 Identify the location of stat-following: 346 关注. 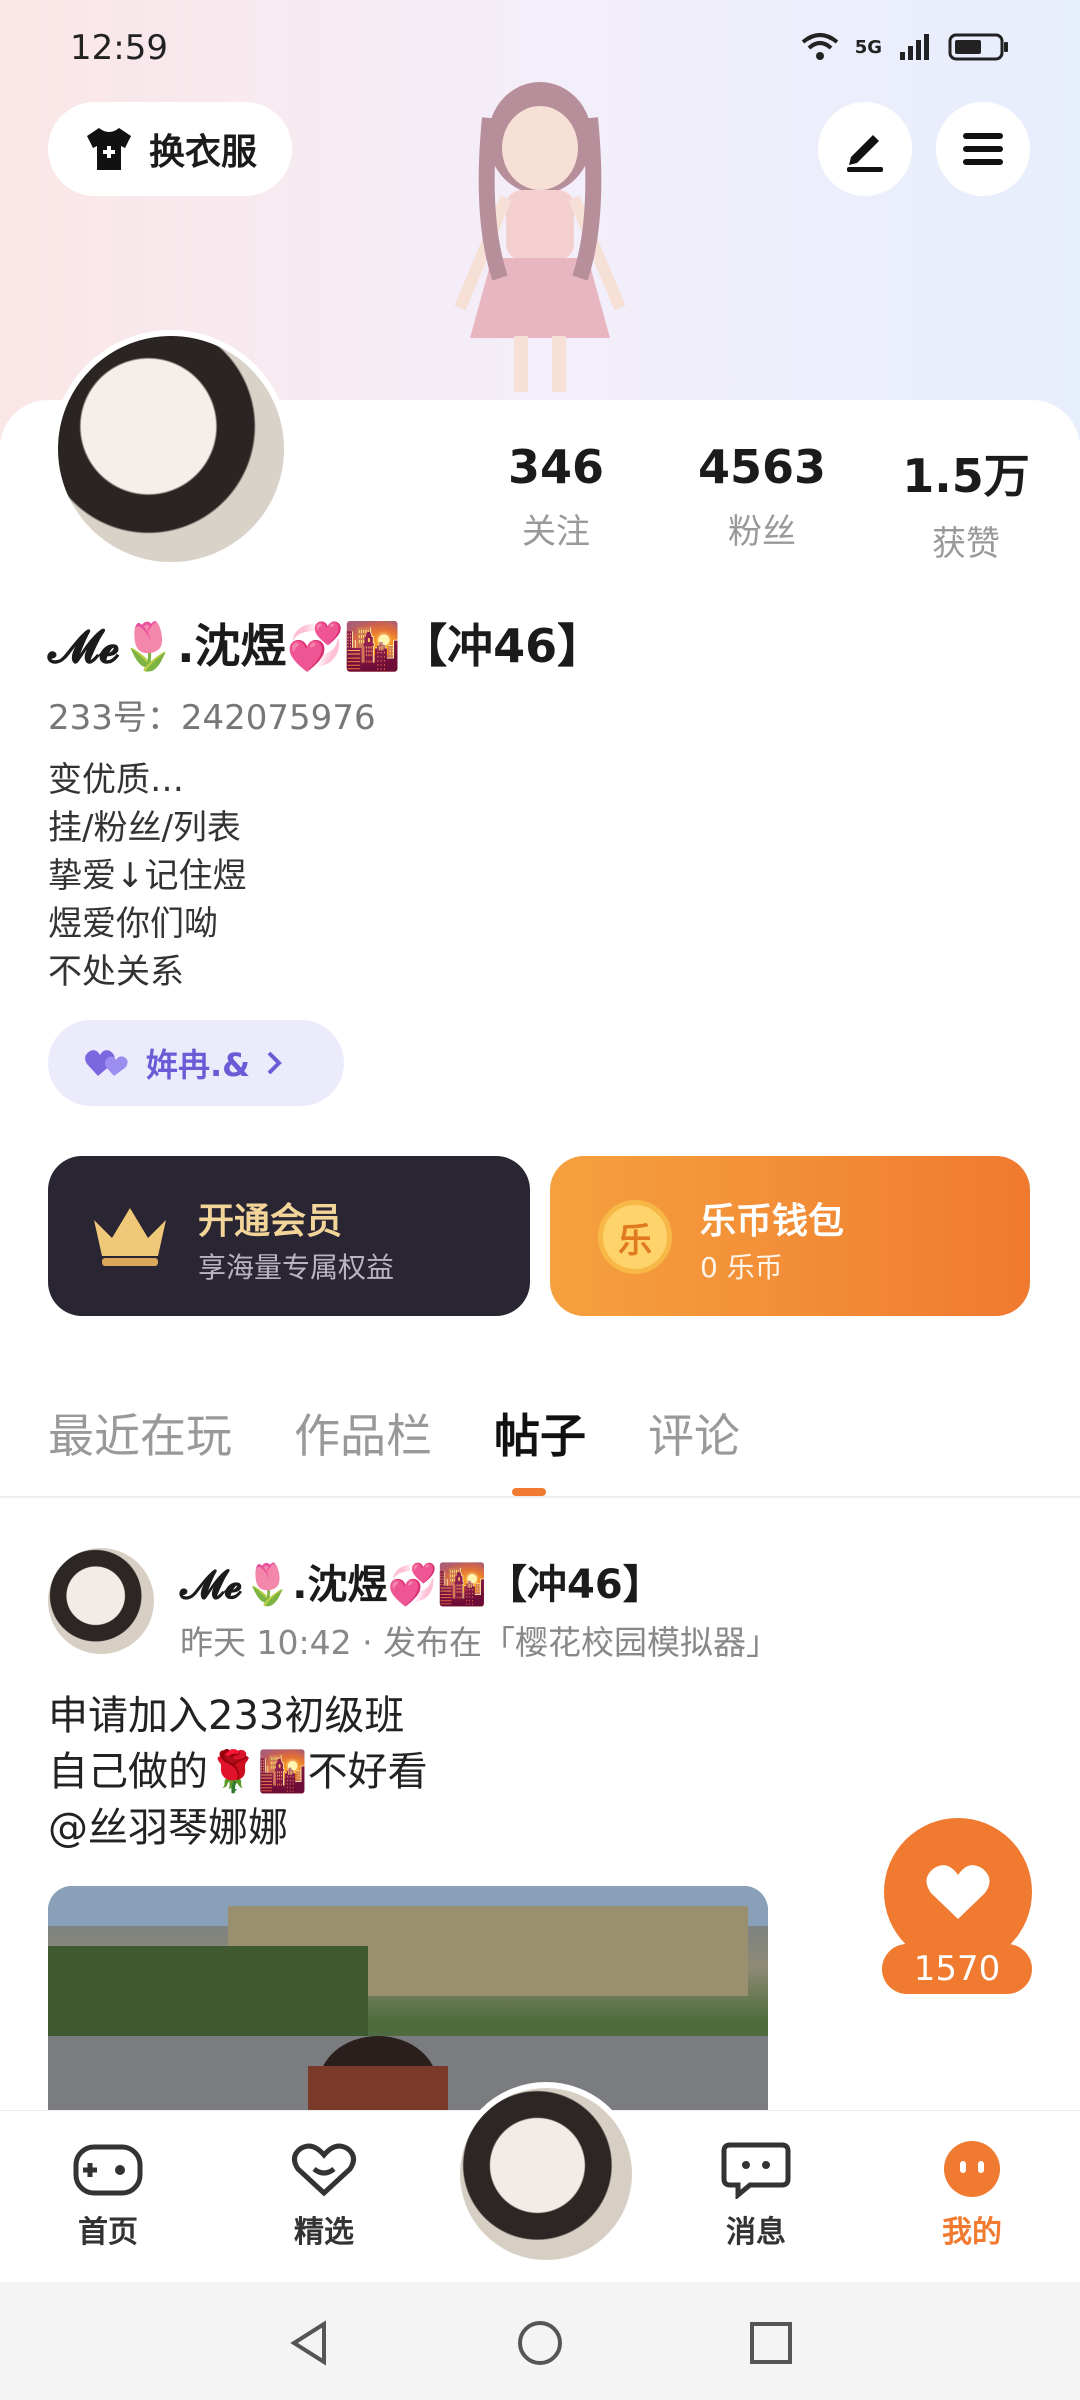
(556, 496).